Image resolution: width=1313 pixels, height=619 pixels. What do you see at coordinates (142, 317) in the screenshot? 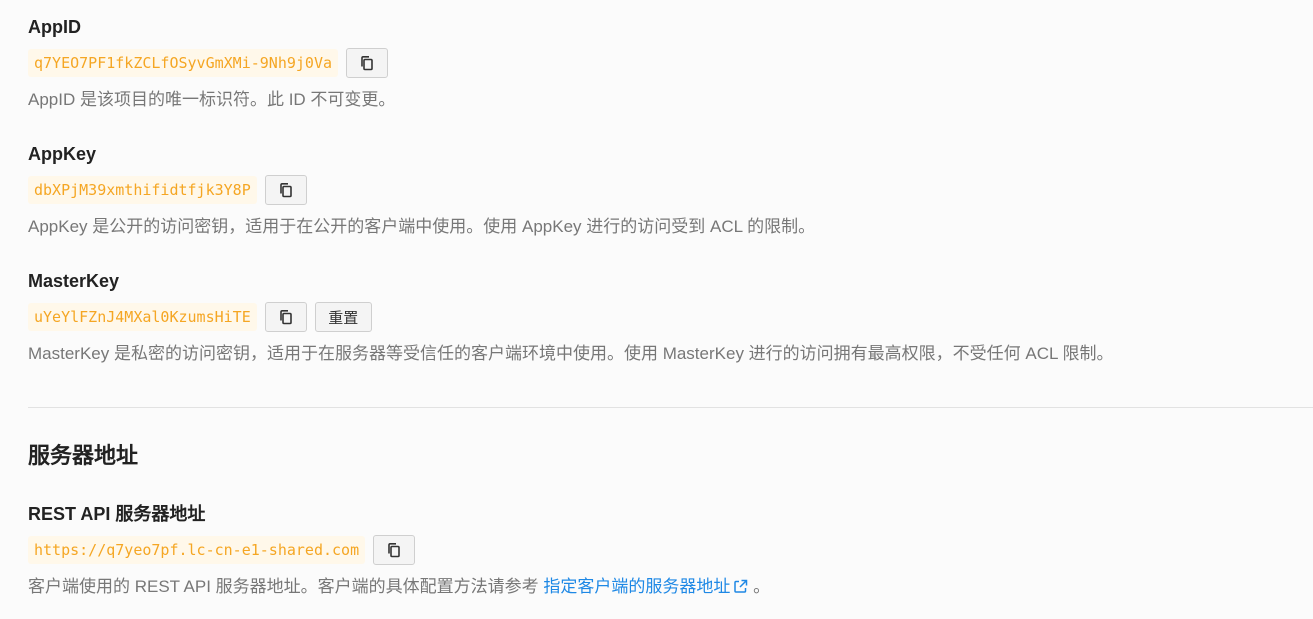
I see `masterkey-value: uYeYlFZnJ4MXal0KzumsHiTE` at bounding box center [142, 317].